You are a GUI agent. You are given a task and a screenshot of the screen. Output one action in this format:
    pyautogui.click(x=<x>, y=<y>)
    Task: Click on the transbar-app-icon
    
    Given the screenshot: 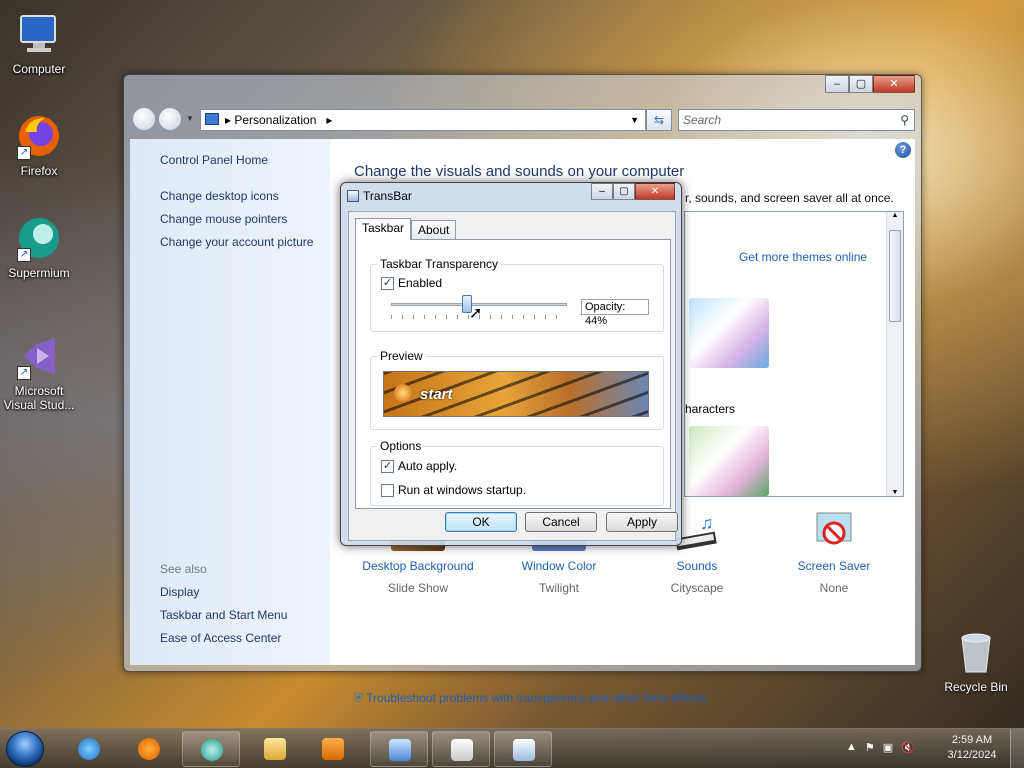 What is the action you would take?
    pyautogui.click(x=353, y=196)
    